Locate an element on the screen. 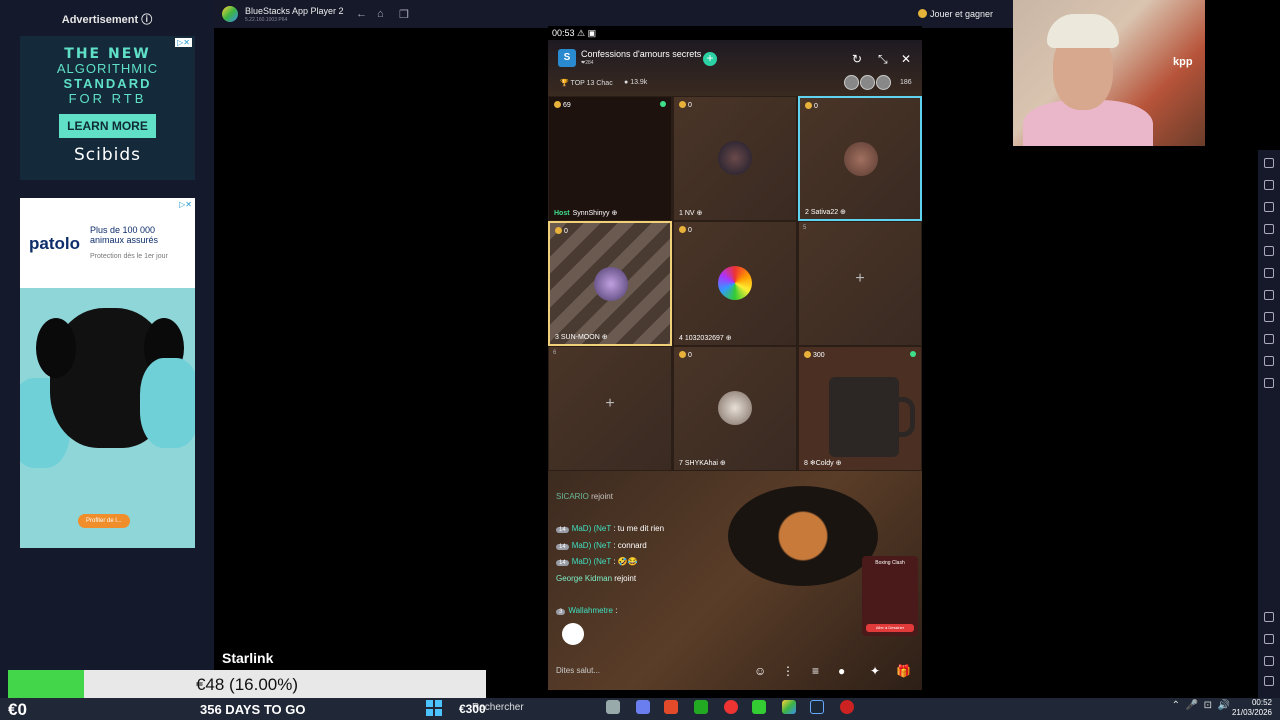 This screenshot has height=720, width=1280. seat-4: 0 4 1032032697 ⊕ is located at coordinates (735, 283).